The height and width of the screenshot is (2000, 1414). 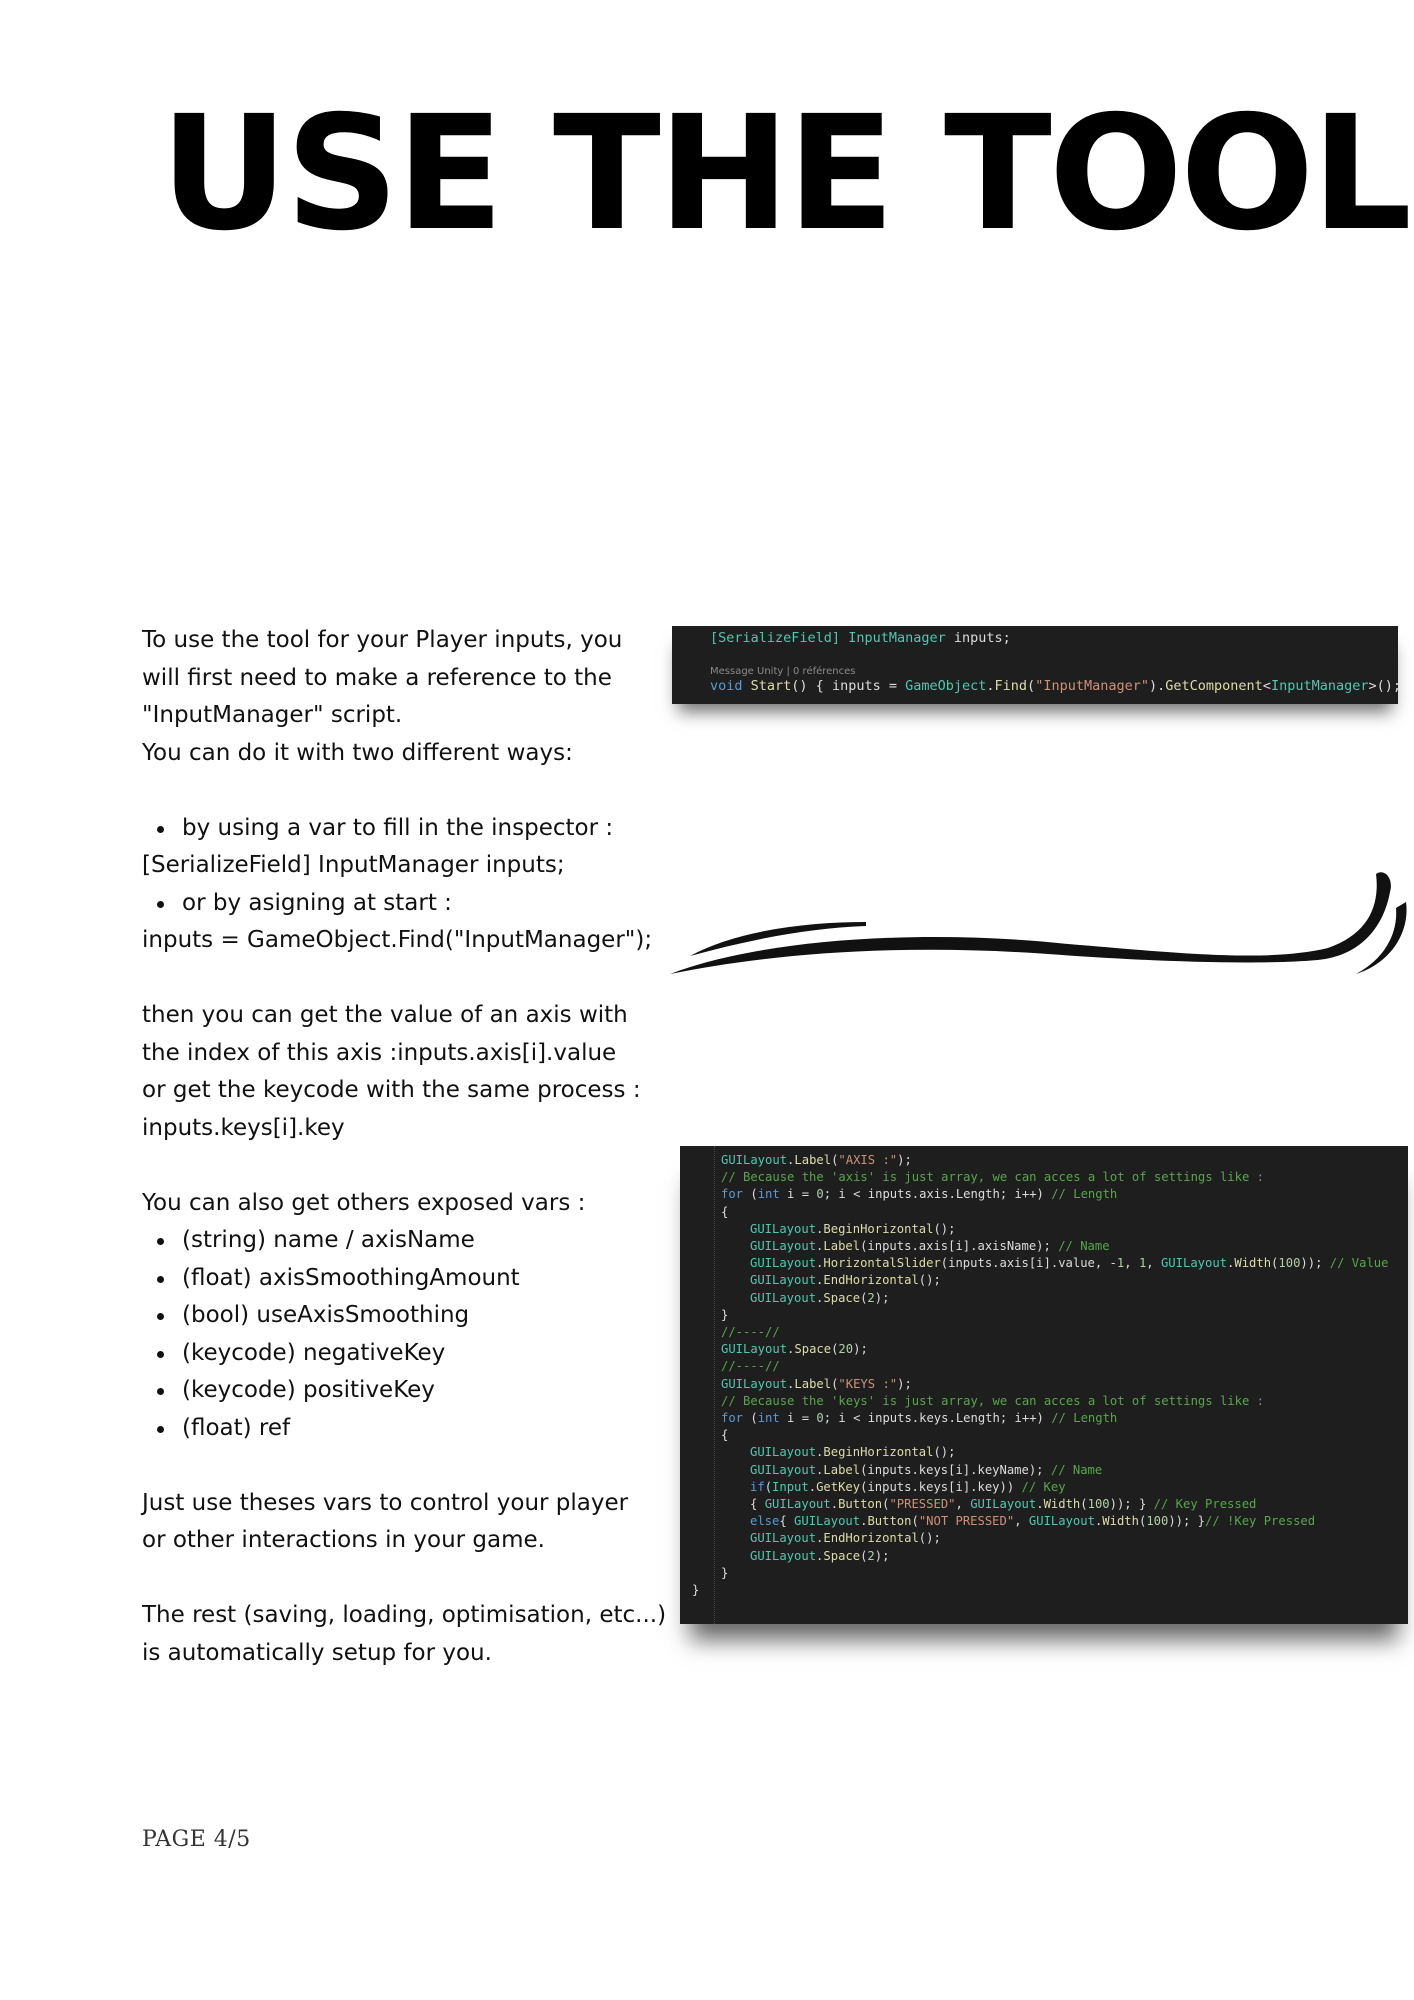 I want to click on code-line: GUILayout.Label("AXIS :");, so click(x=816, y=1160).